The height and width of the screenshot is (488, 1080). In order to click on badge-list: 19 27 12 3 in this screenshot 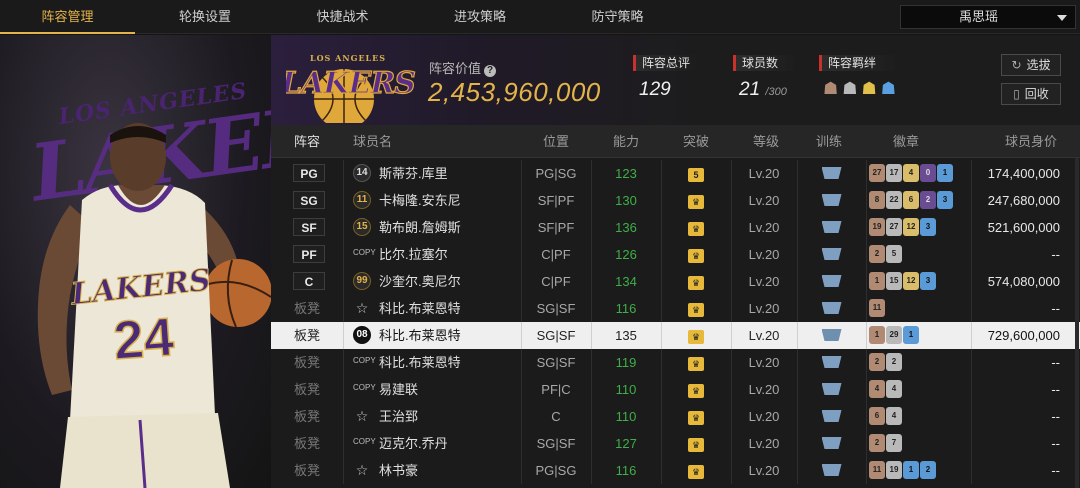, I will do `click(902, 227)`.